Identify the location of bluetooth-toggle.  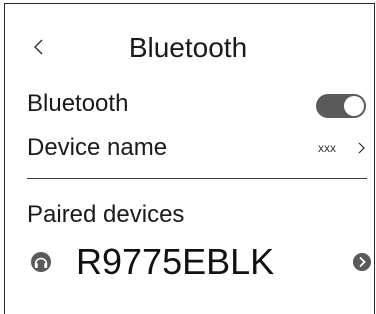
(341, 106).